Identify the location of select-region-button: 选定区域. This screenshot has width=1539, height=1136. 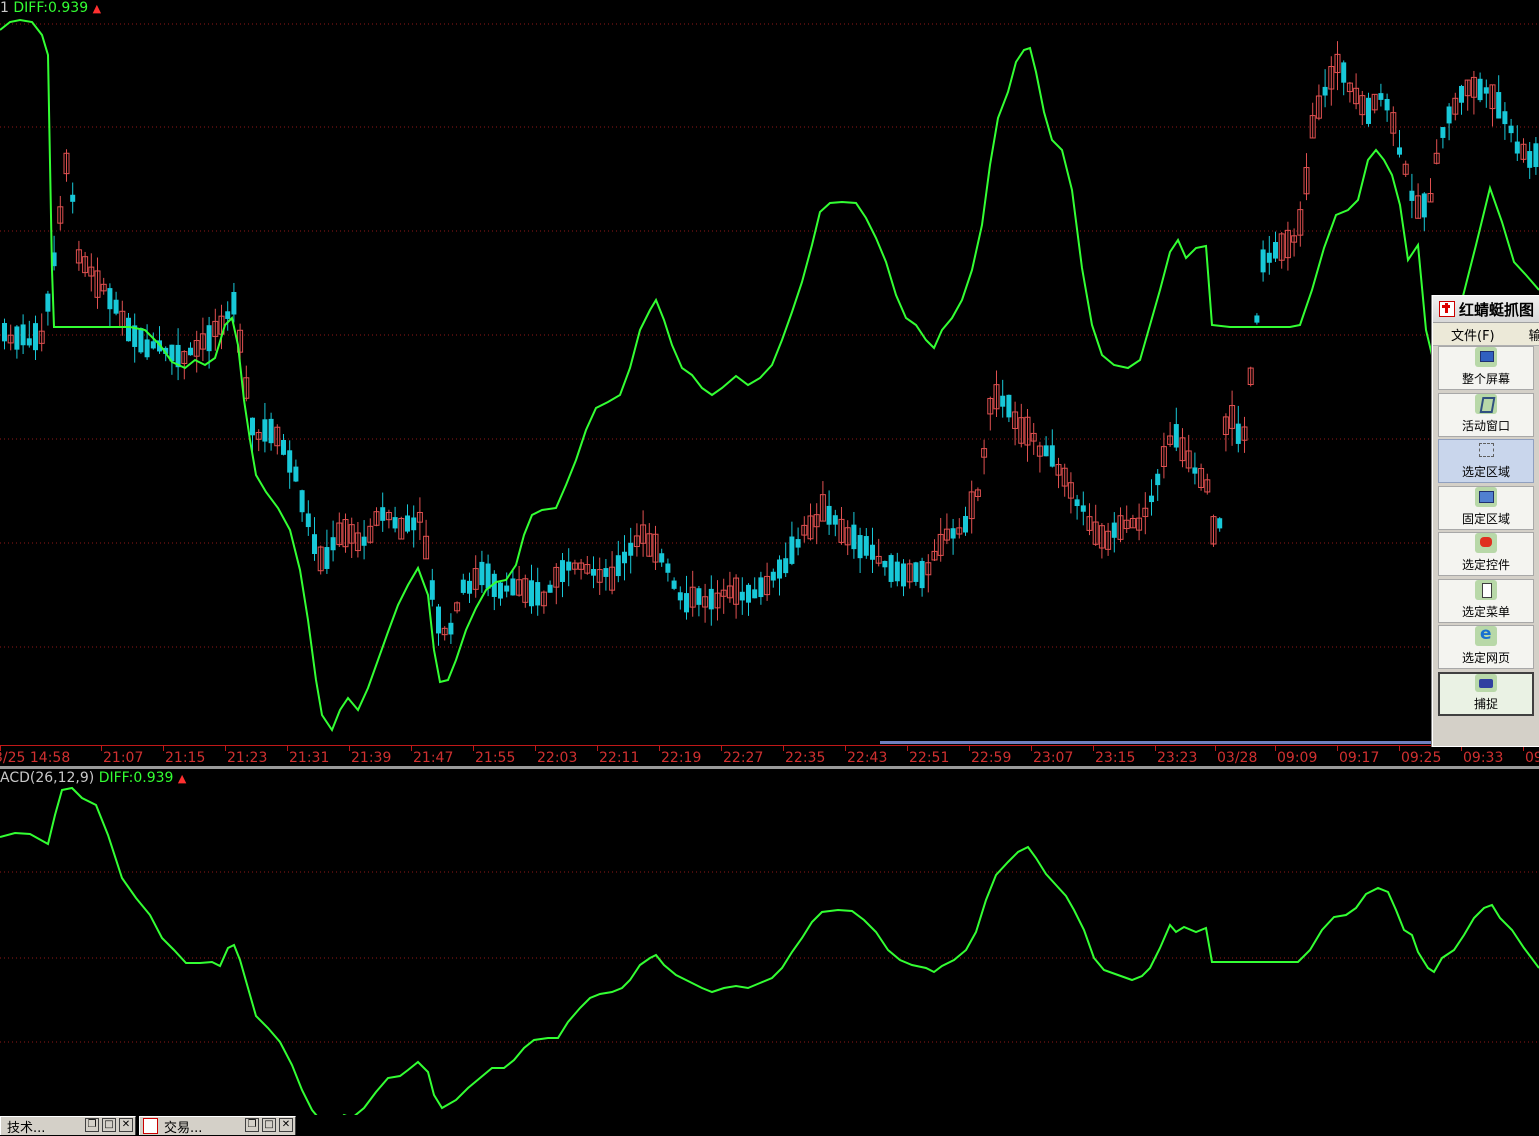
(1486, 461).